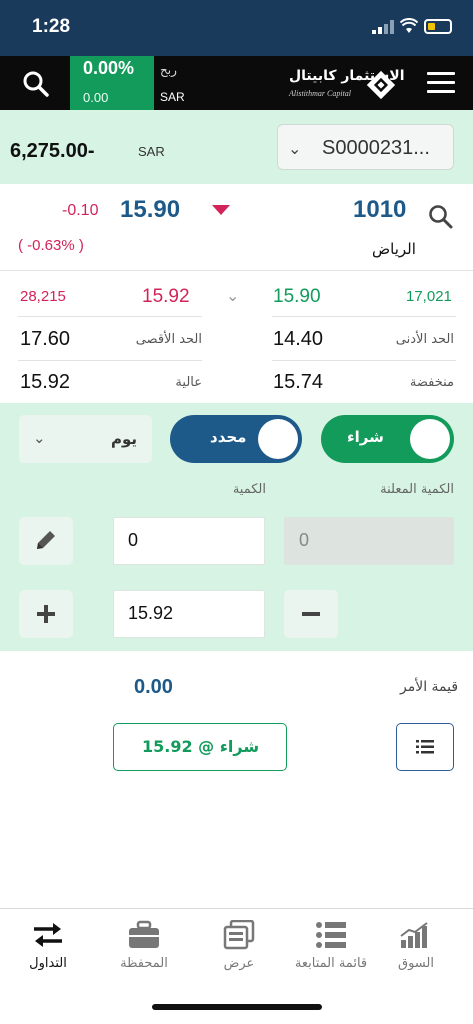 The width and height of the screenshot is (473, 1024). I want to click on price-input: 15.92, so click(189, 614).